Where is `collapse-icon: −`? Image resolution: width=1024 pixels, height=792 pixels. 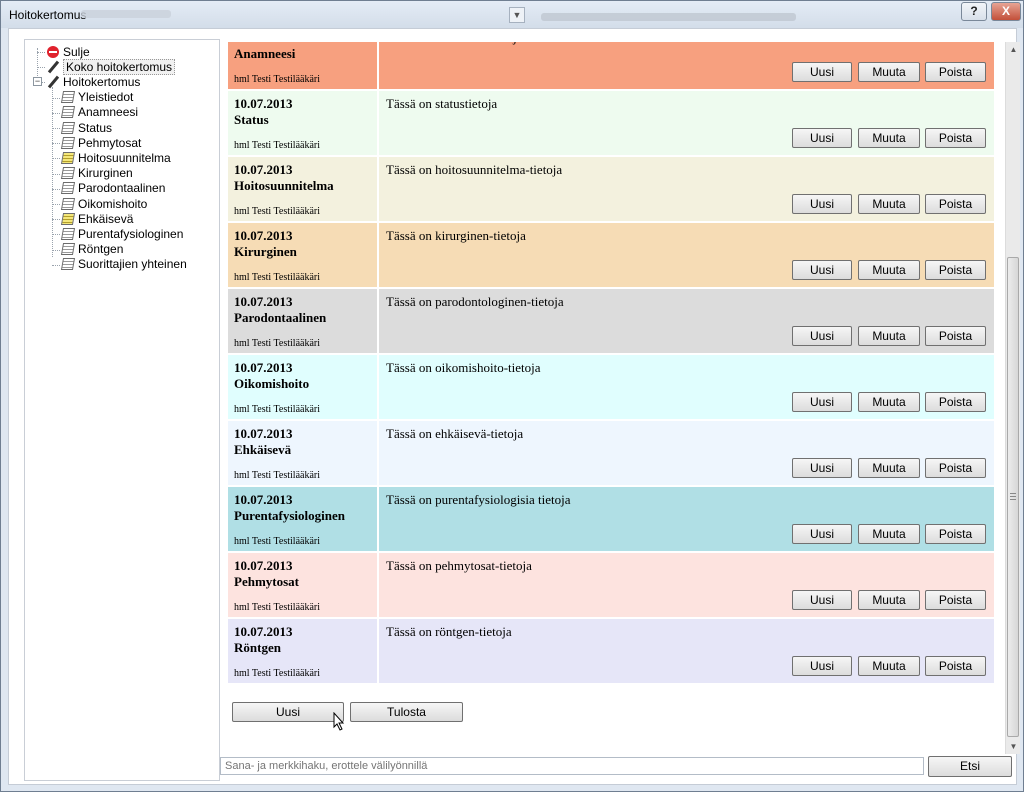
collapse-icon: − is located at coordinates (37, 82).